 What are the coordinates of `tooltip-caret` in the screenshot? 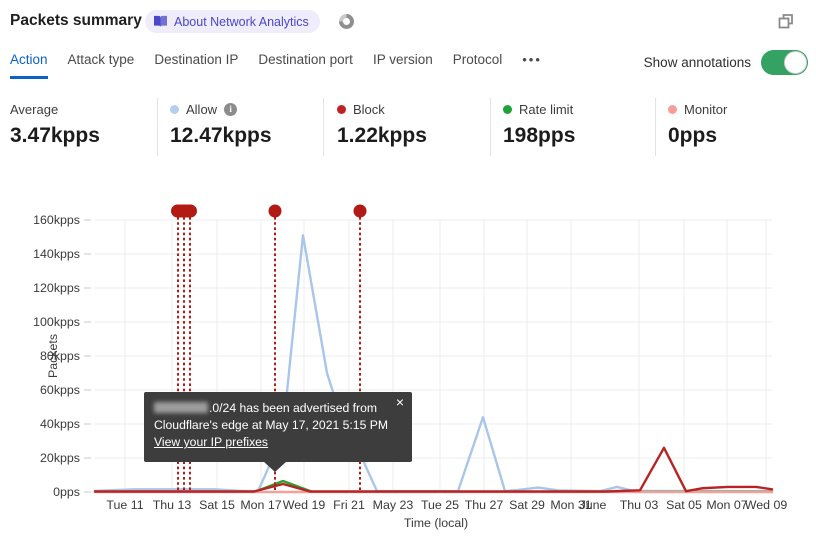 It's located at (275, 466).